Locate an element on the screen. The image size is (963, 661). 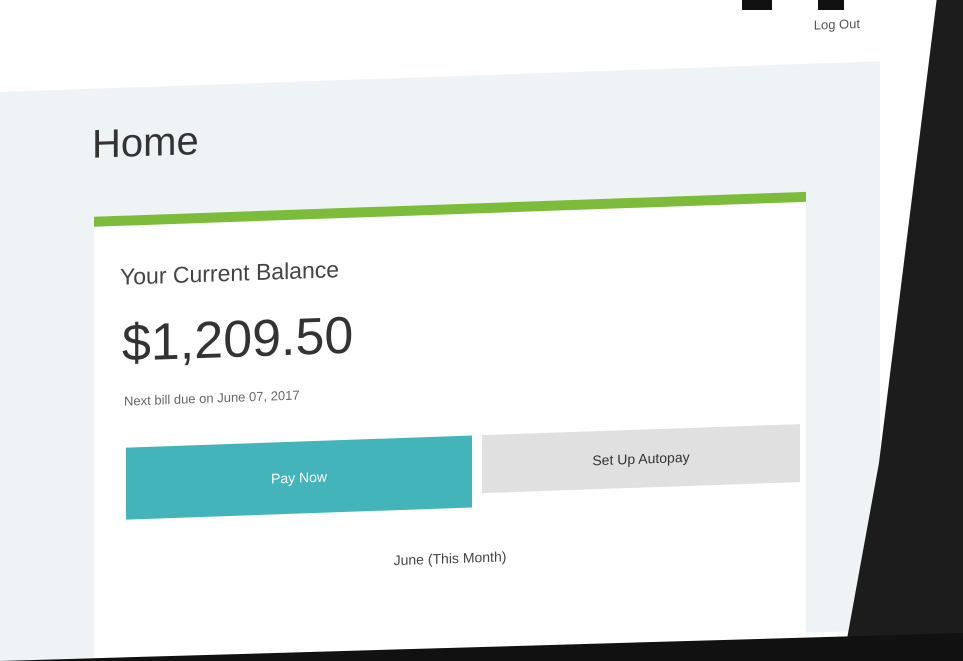
page-title: Home is located at coordinates (145, 143).